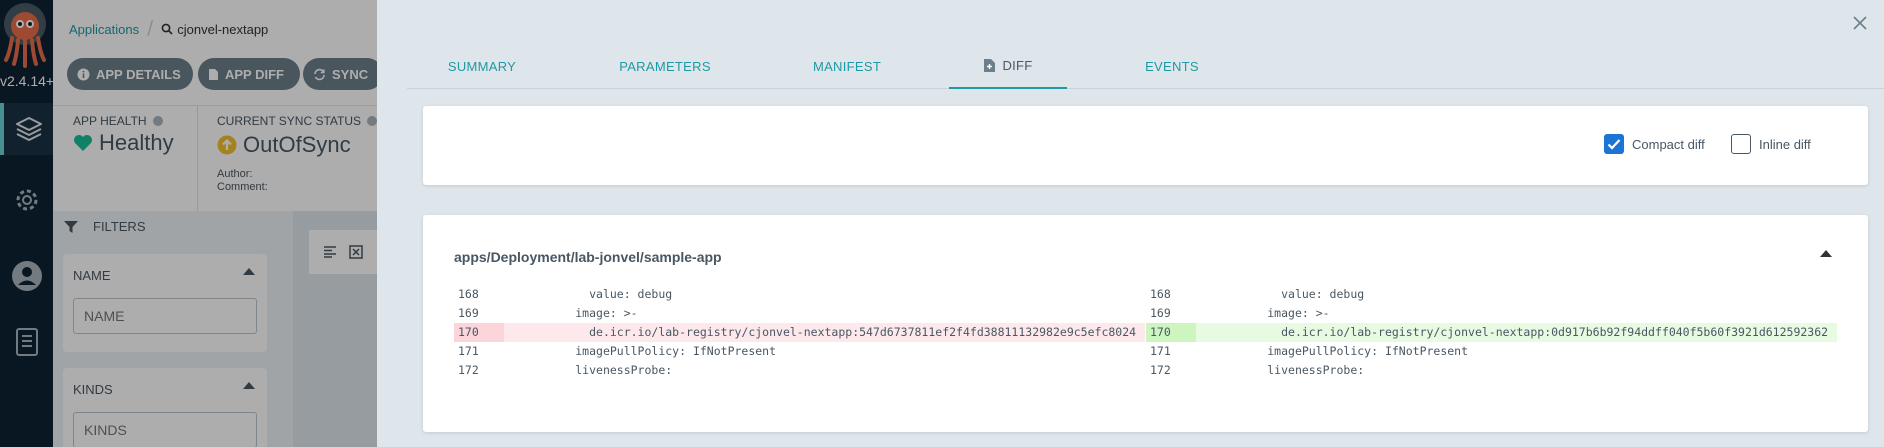 The image size is (1884, 447). I want to click on align-left-icon, so click(330, 252).